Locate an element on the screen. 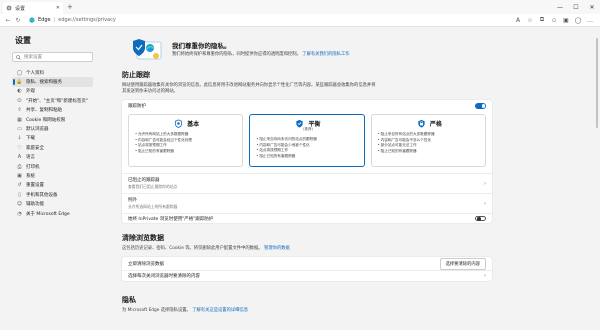  url-field: Edge | edge://settings/privacy is located at coordinates (72, 20).